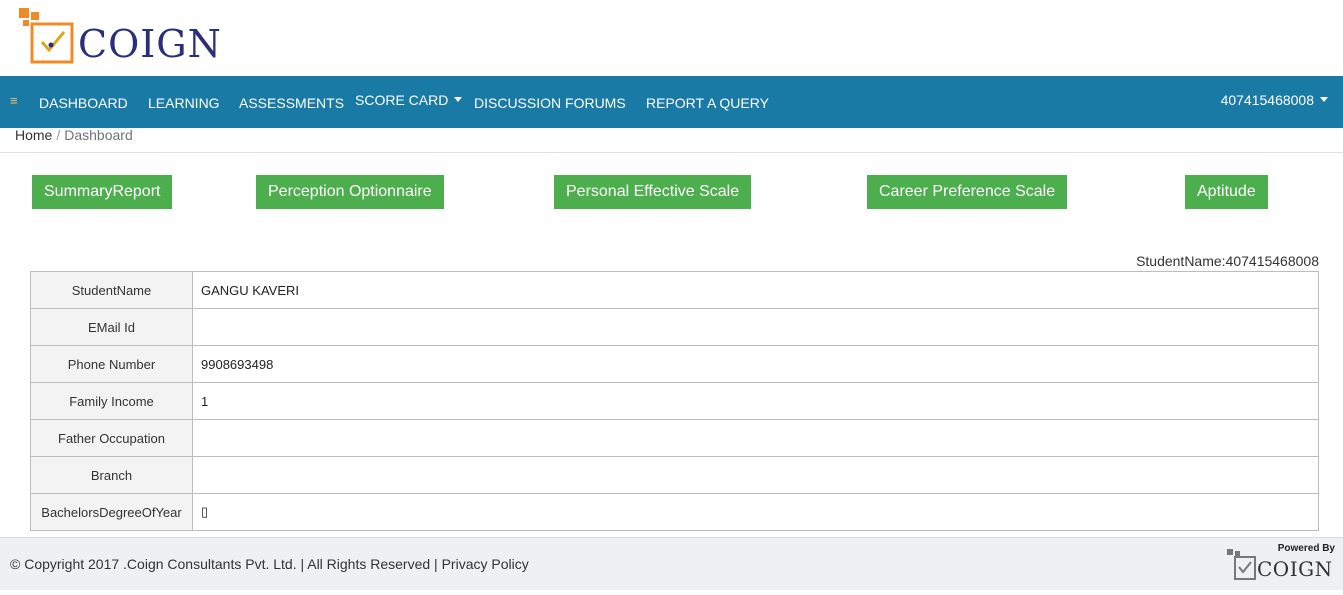 The height and width of the screenshot is (595, 1343). Describe the element at coordinates (111, 475) in the screenshot. I see `row-label: Branch` at that location.